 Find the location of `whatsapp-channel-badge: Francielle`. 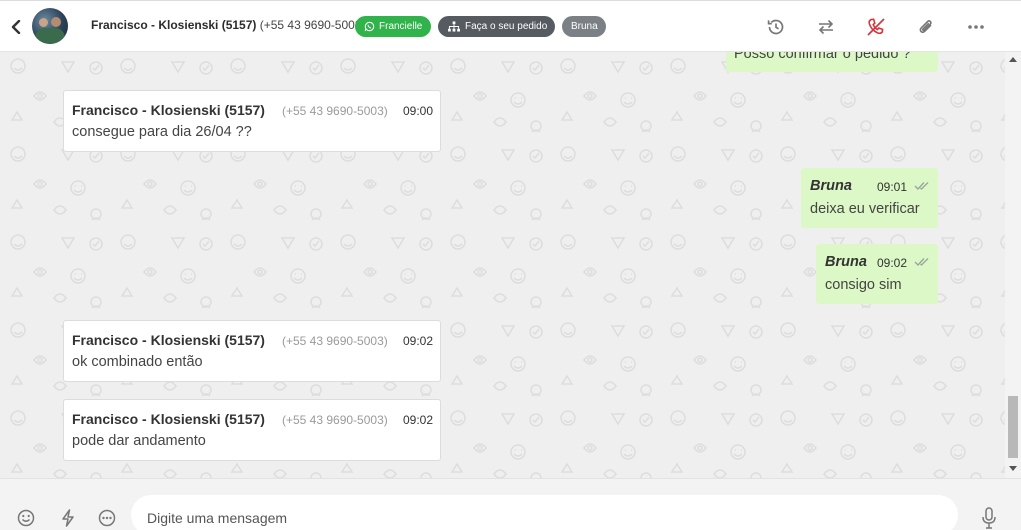

whatsapp-channel-badge: Francielle is located at coordinates (393, 26).